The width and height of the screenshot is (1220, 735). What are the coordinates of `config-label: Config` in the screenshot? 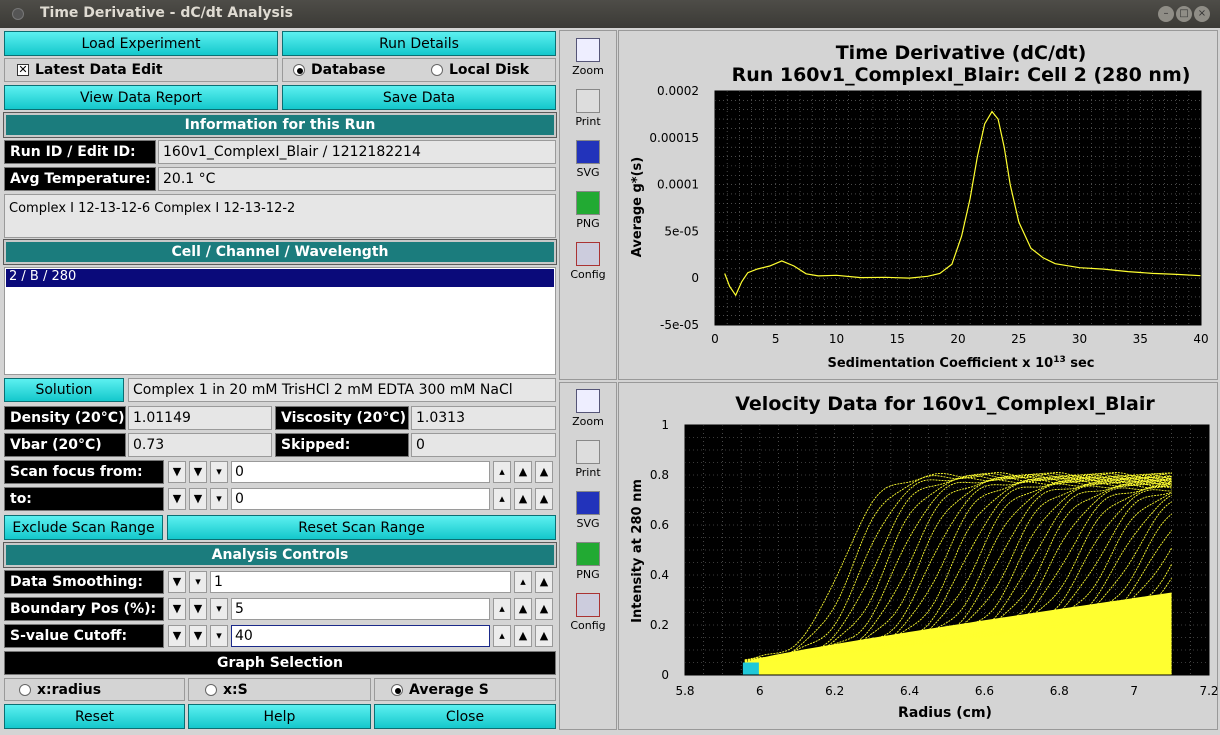 It's located at (588, 625).